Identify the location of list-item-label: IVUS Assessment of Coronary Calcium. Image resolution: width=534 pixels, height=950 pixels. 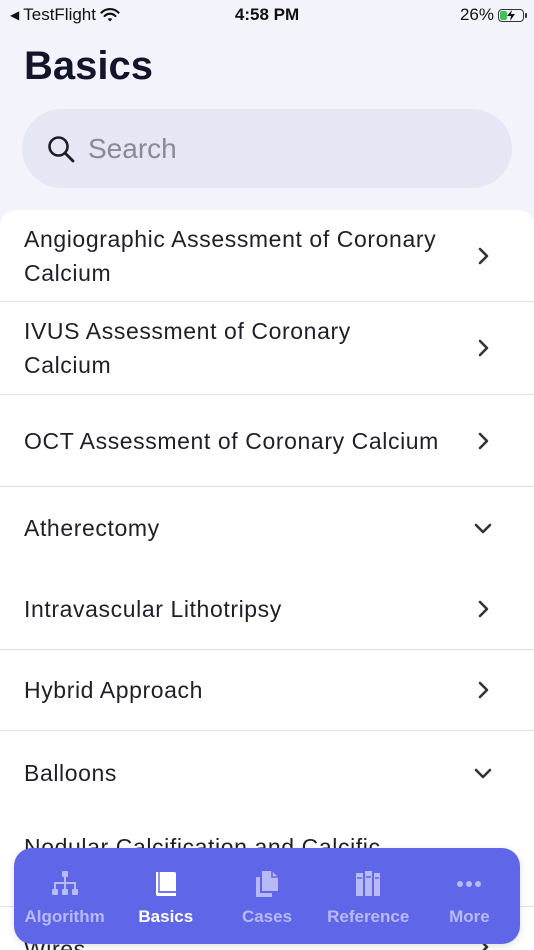
(187, 348).